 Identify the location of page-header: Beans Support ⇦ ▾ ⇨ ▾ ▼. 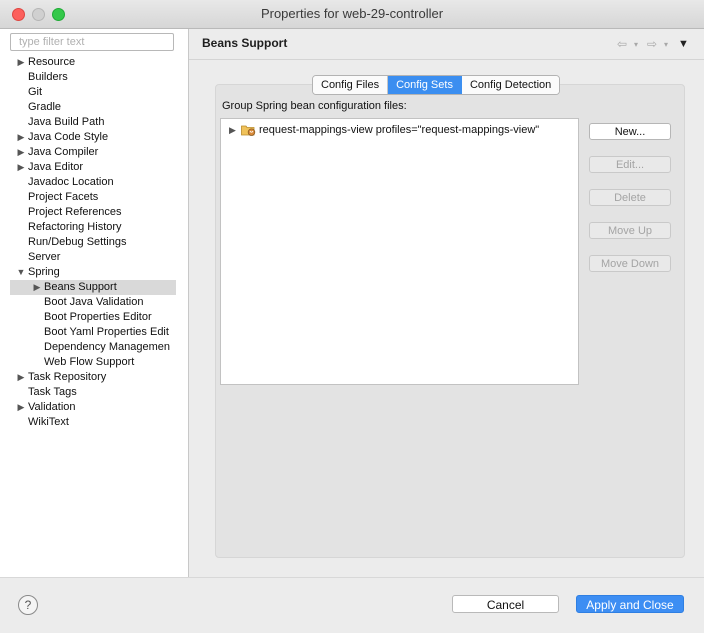
(446, 44).